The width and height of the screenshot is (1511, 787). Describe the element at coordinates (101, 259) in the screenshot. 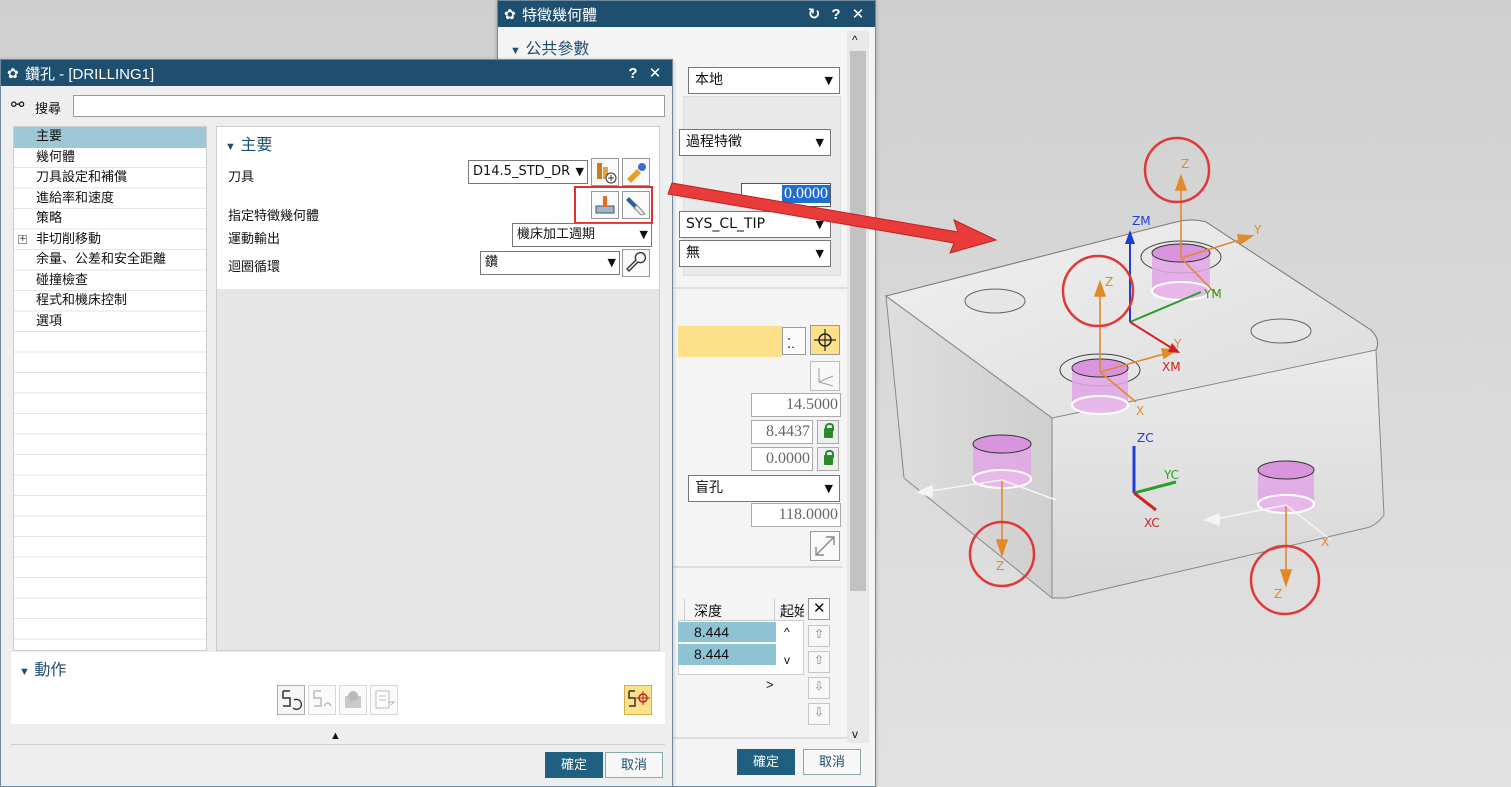

I see `tree-item-label: 余量、公差和安全距離` at that location.